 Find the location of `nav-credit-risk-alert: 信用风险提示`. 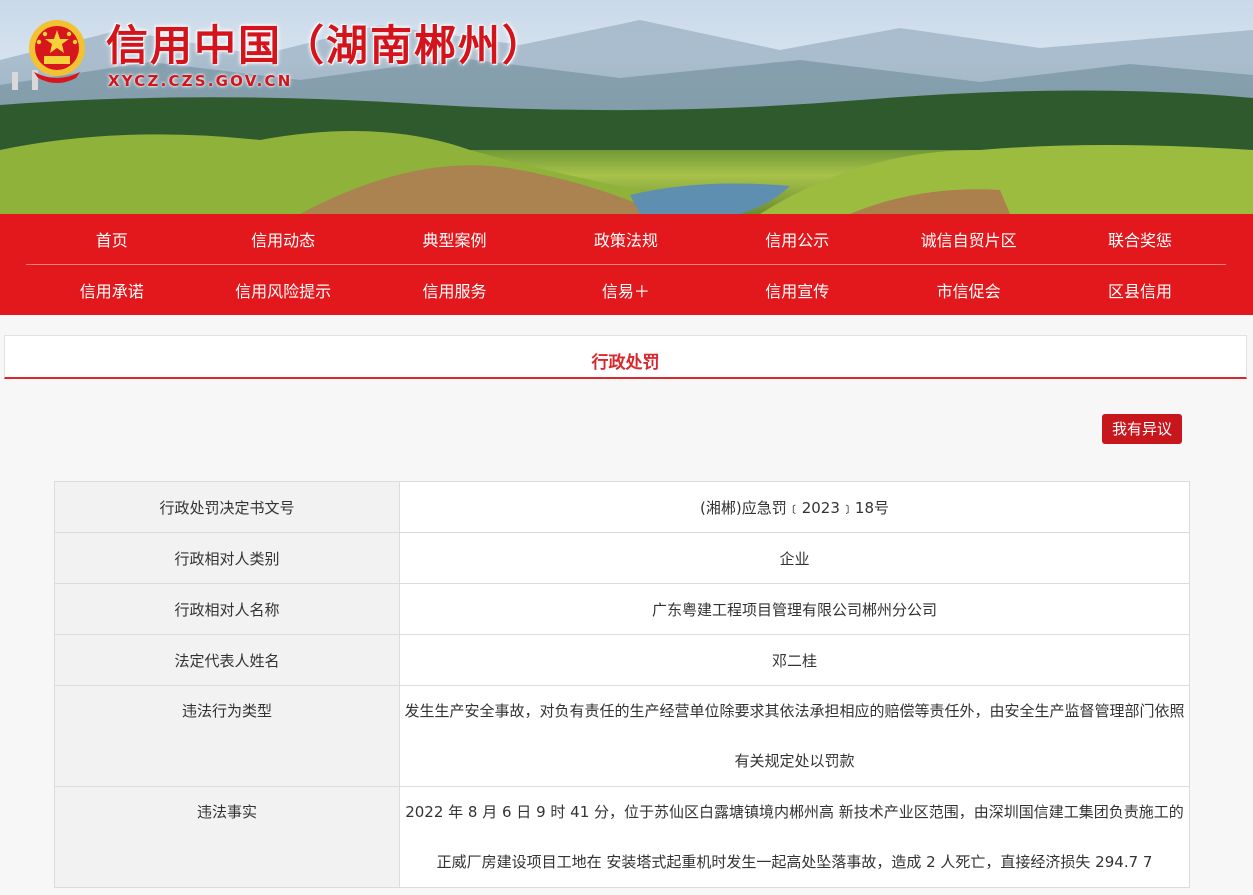

nav-credit-risk-alert: 信用风险提示 is located at coordinates (282, 290).